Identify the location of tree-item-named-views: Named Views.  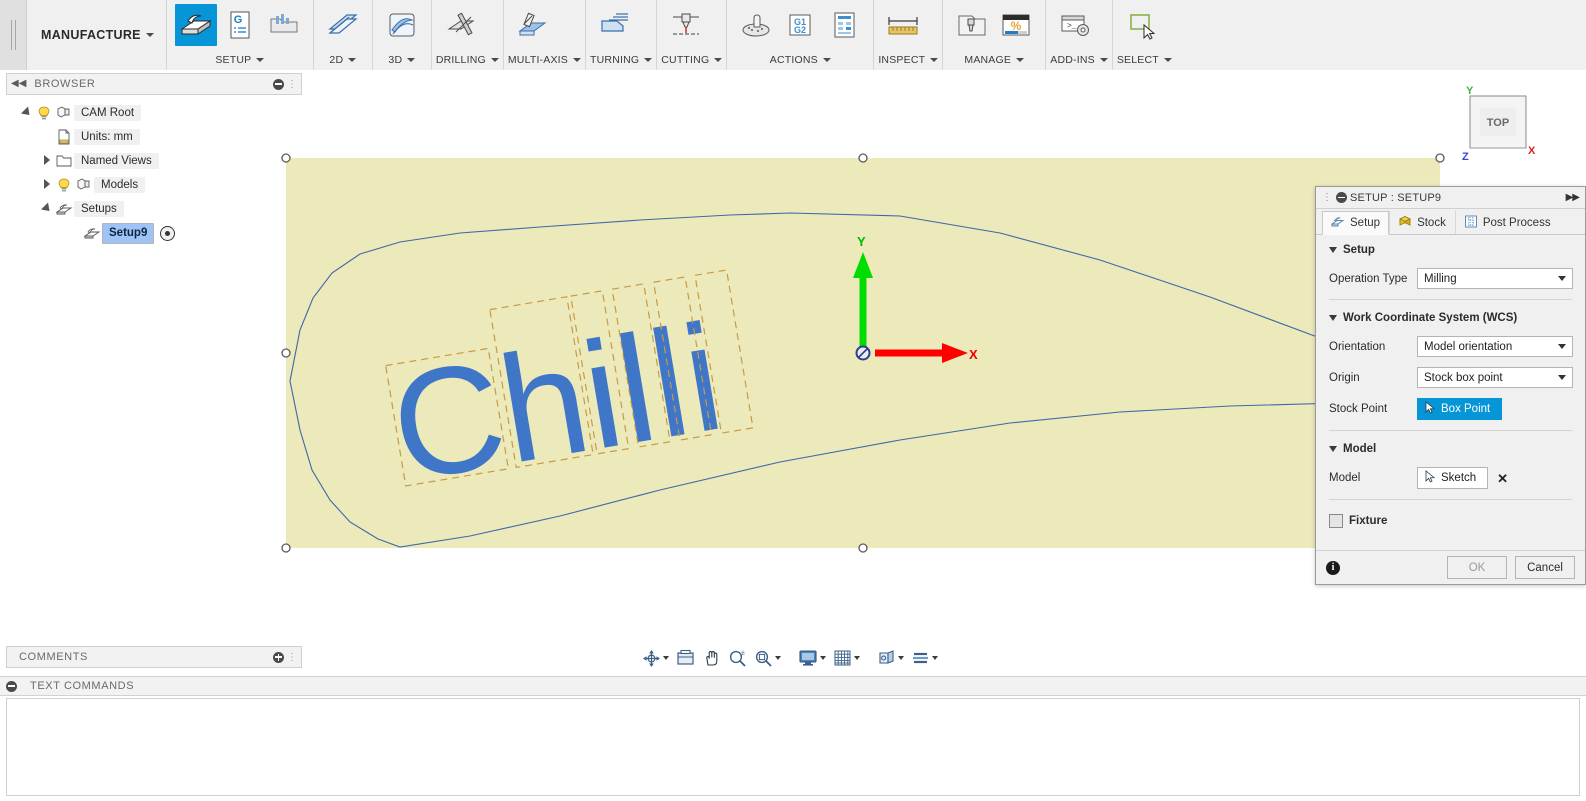
(154, 161).